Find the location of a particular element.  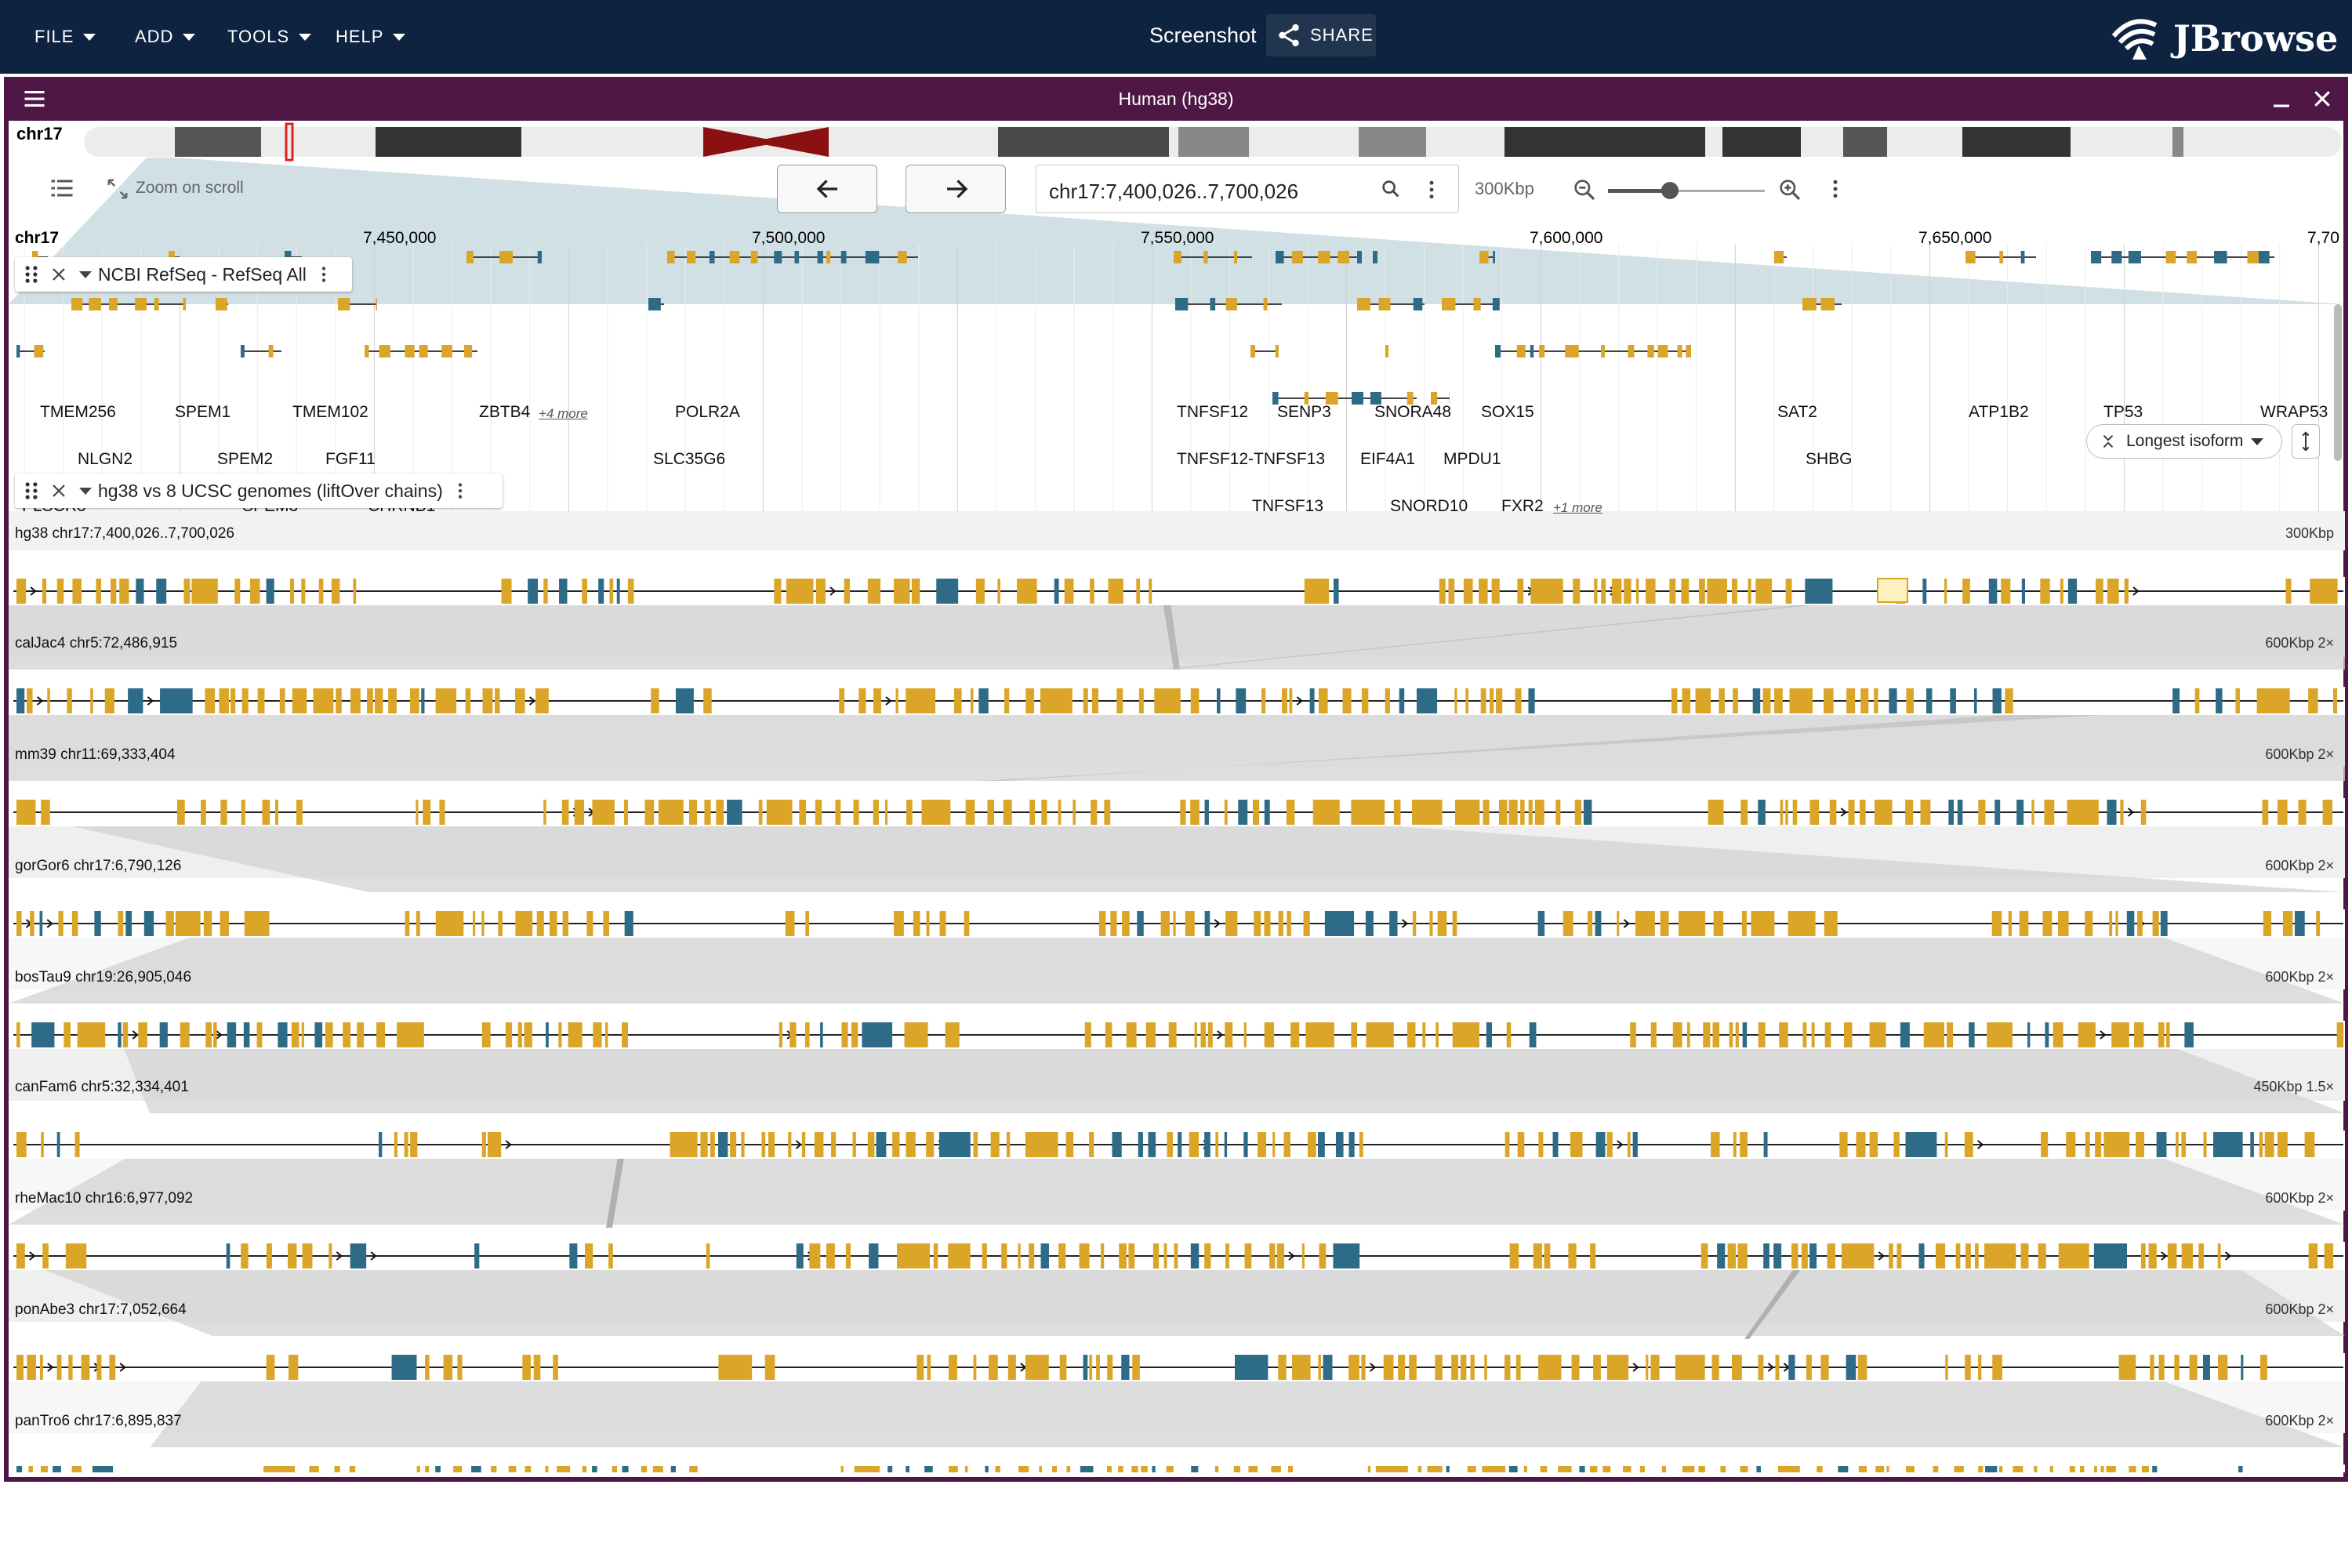

genome-row-scale: 300Kbp is located at coordinates (2309, 533).